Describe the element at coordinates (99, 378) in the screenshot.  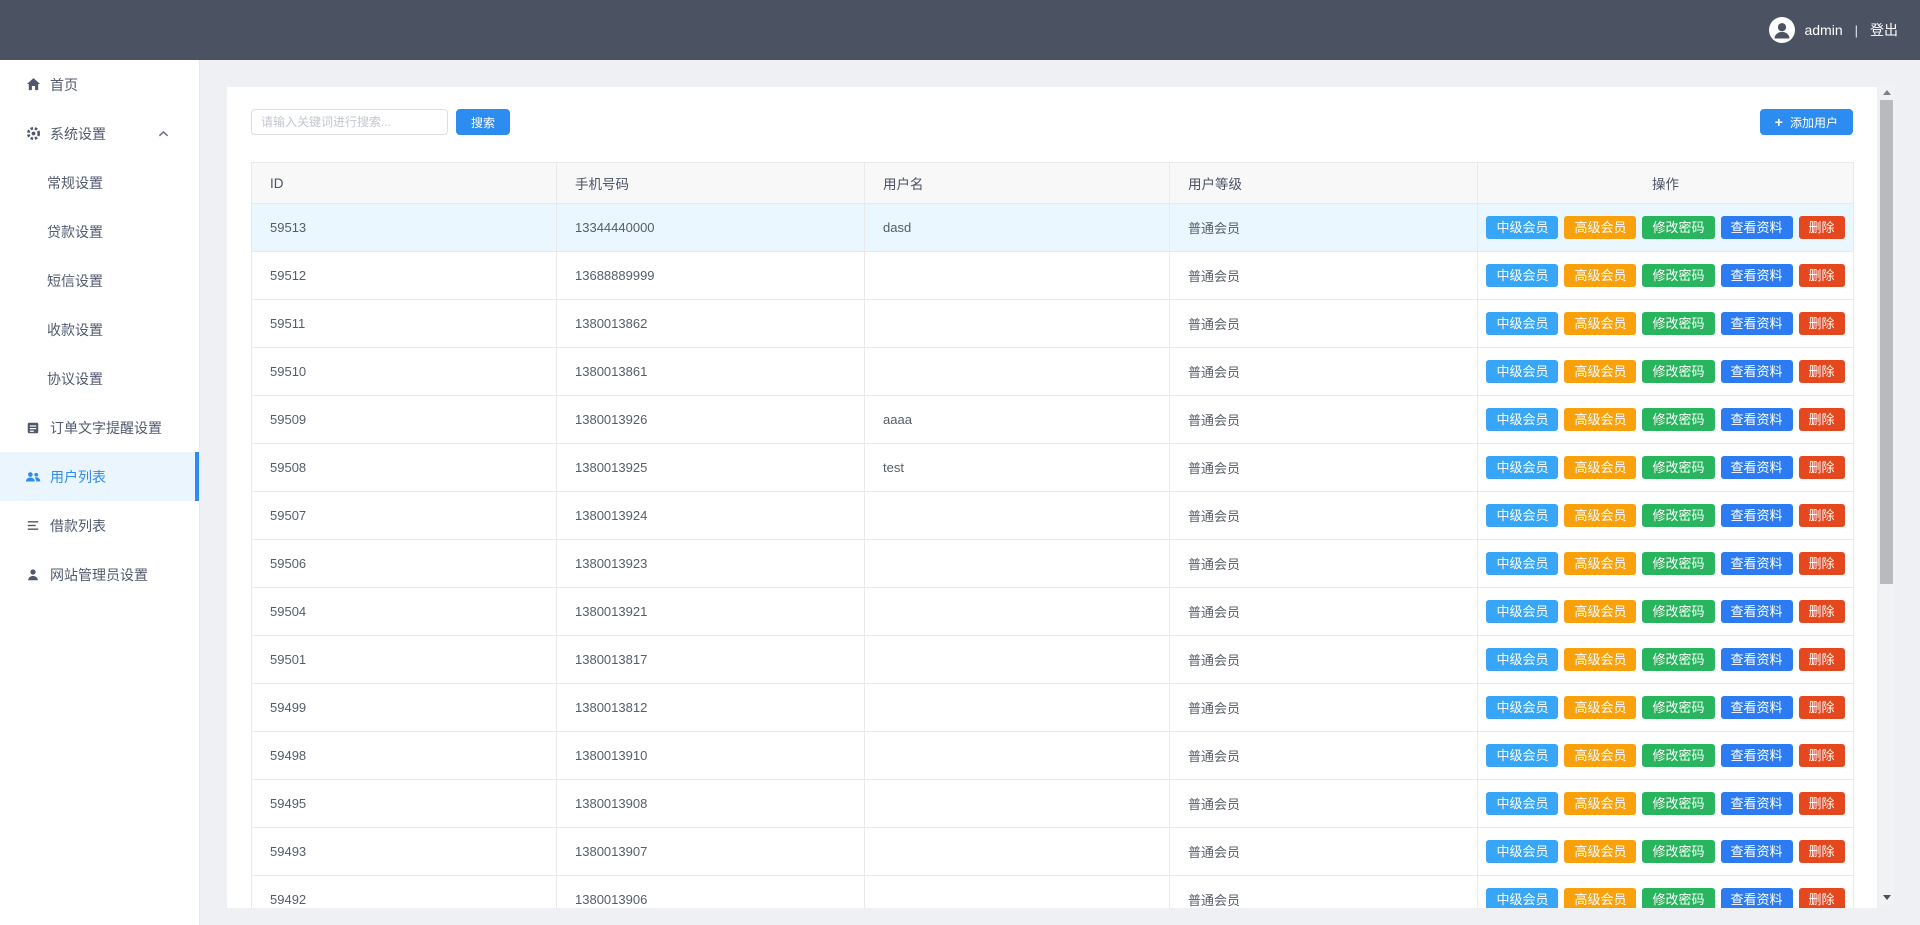
I see `sidebar-item-协议设置: 协议设置` at that location.